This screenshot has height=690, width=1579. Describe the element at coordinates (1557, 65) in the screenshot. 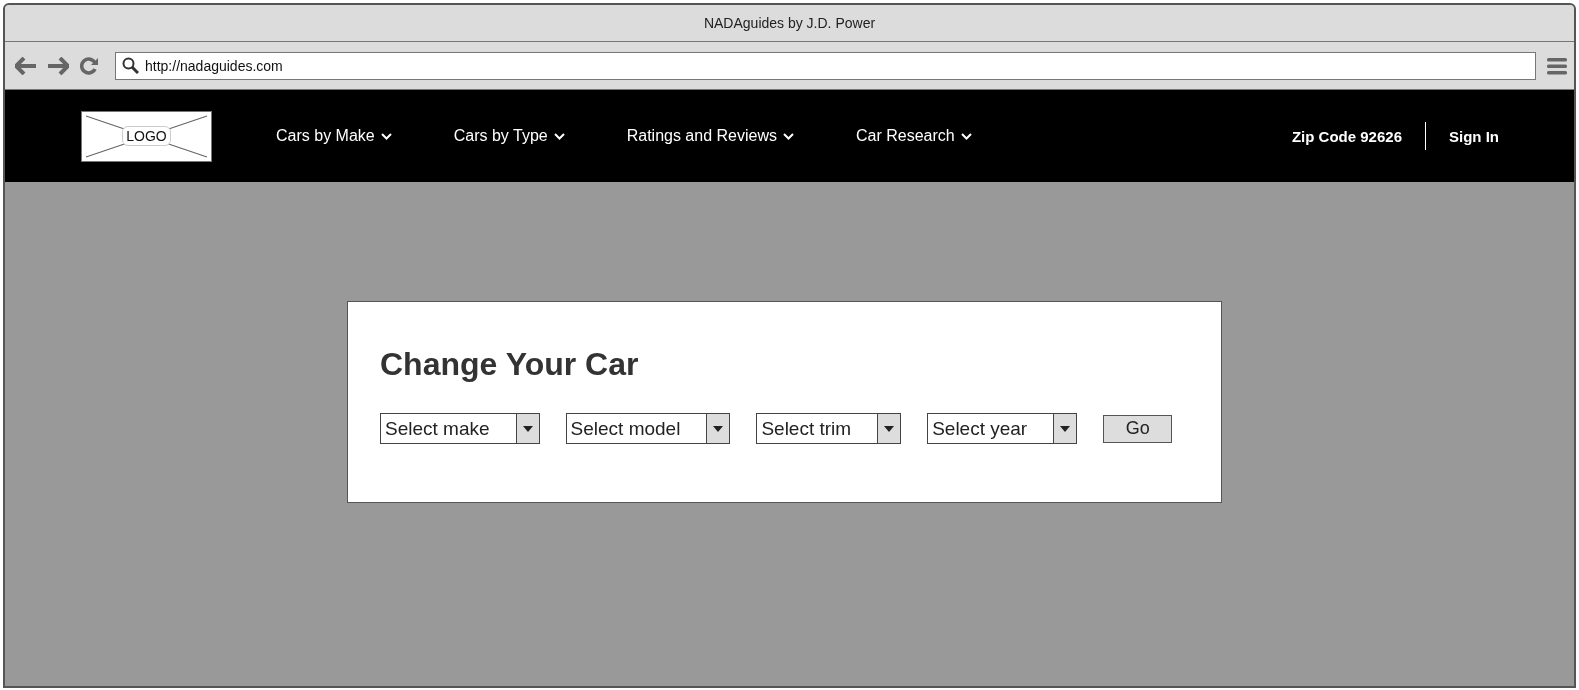

I see `menu-icon` at that location.